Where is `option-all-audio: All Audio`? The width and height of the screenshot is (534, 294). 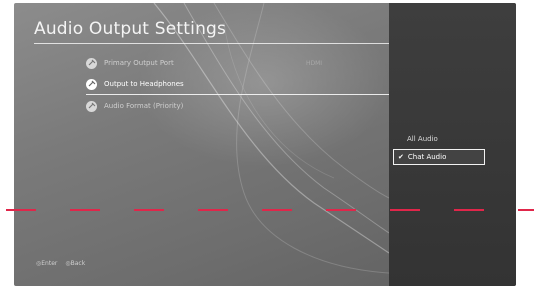
option-all-audio: All Audio is located at coordinates (422, 139).